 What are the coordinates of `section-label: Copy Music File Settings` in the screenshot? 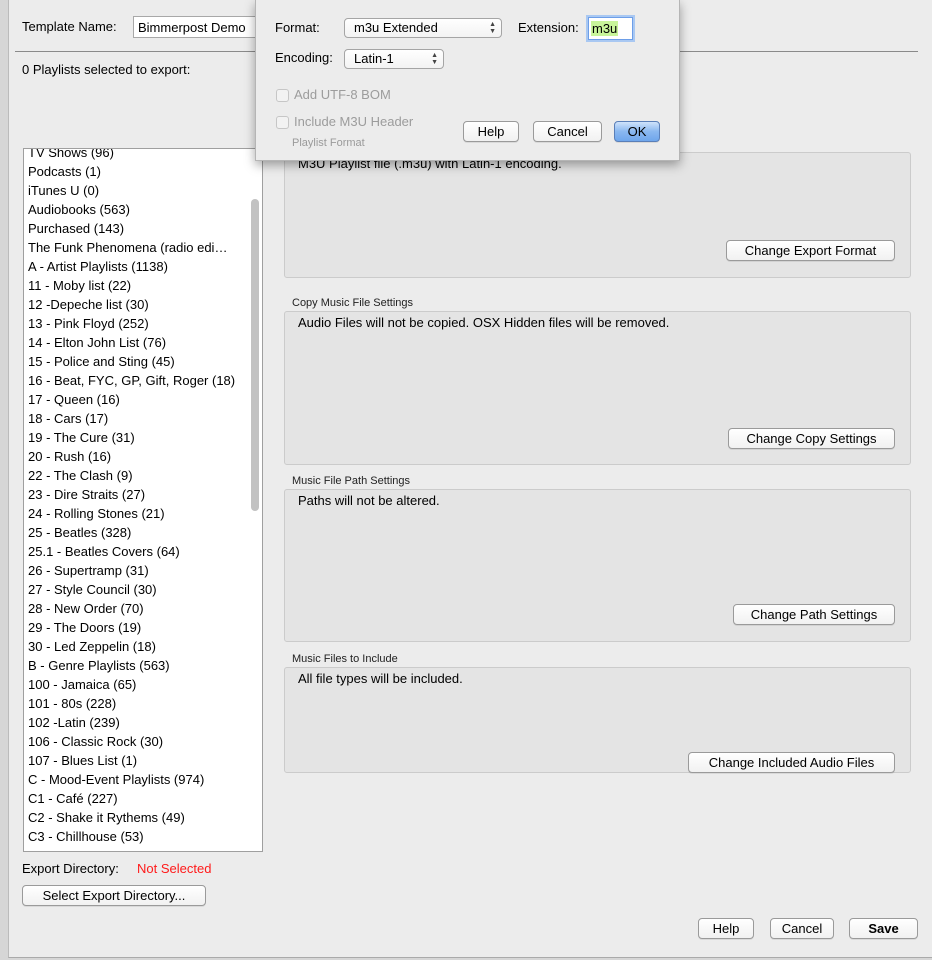 It's located at (353, 303).